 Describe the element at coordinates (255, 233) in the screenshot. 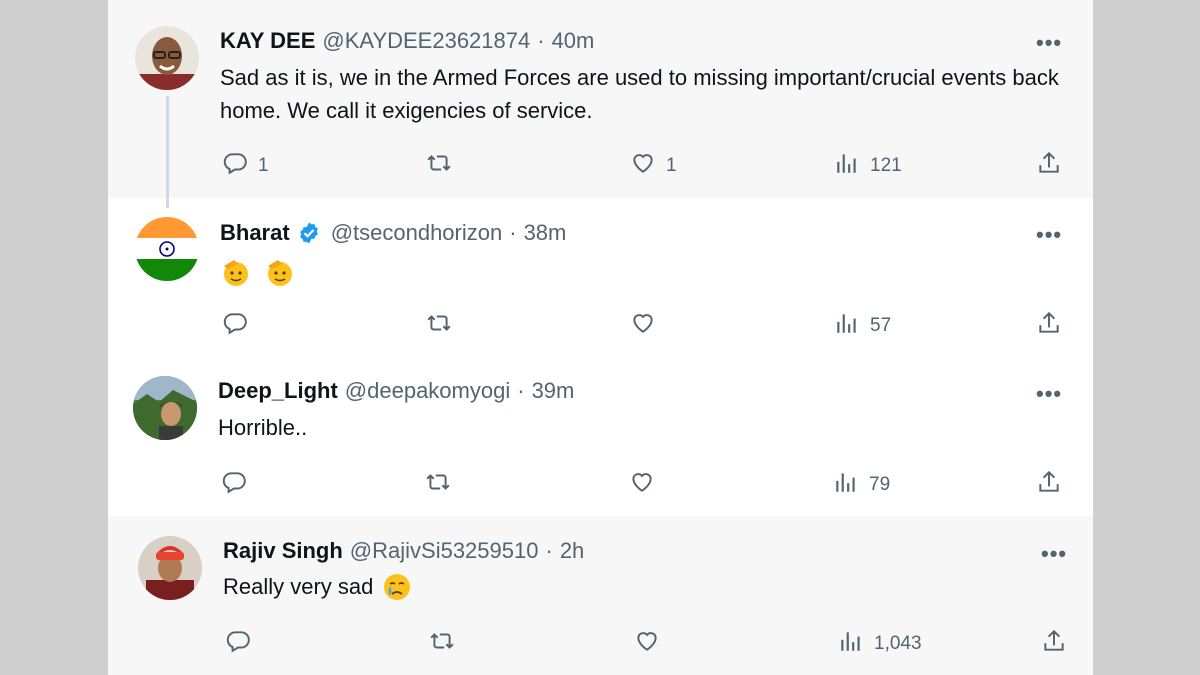

I see `author-name: Bharat` at that location.